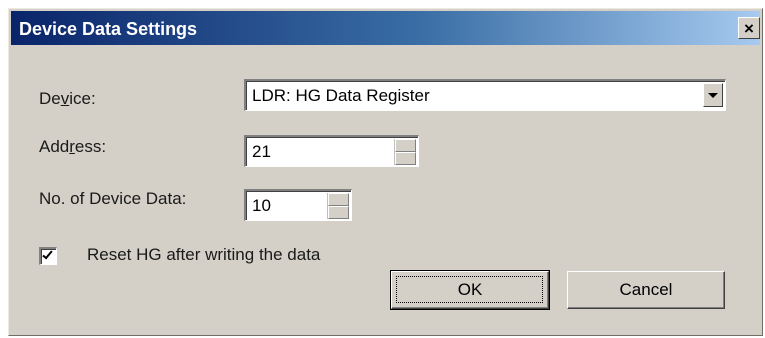 The height and width of the screenshot is (338, 765). Describe the element at coordinates (261, 151) in the screenshot. I see `address-value: 21` at that location.